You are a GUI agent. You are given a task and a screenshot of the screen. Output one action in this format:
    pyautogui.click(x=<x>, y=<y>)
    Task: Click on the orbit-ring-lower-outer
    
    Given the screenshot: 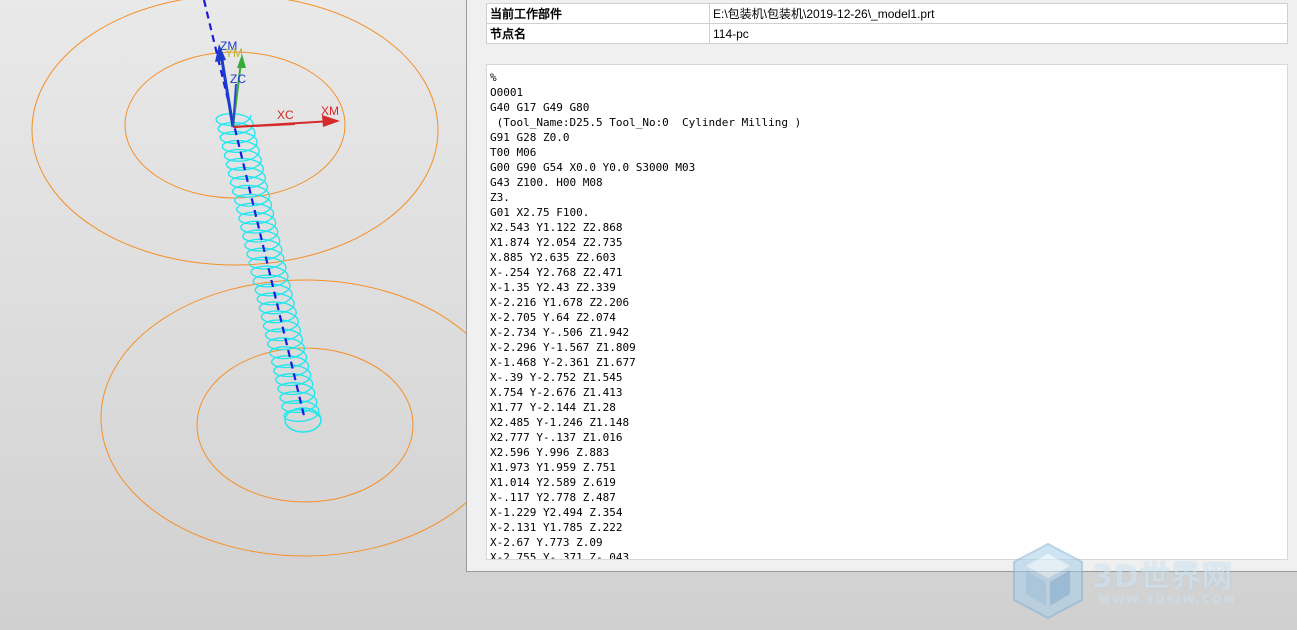 What is the action you would take?
    pyautogui.click(x=305, y=418)
    